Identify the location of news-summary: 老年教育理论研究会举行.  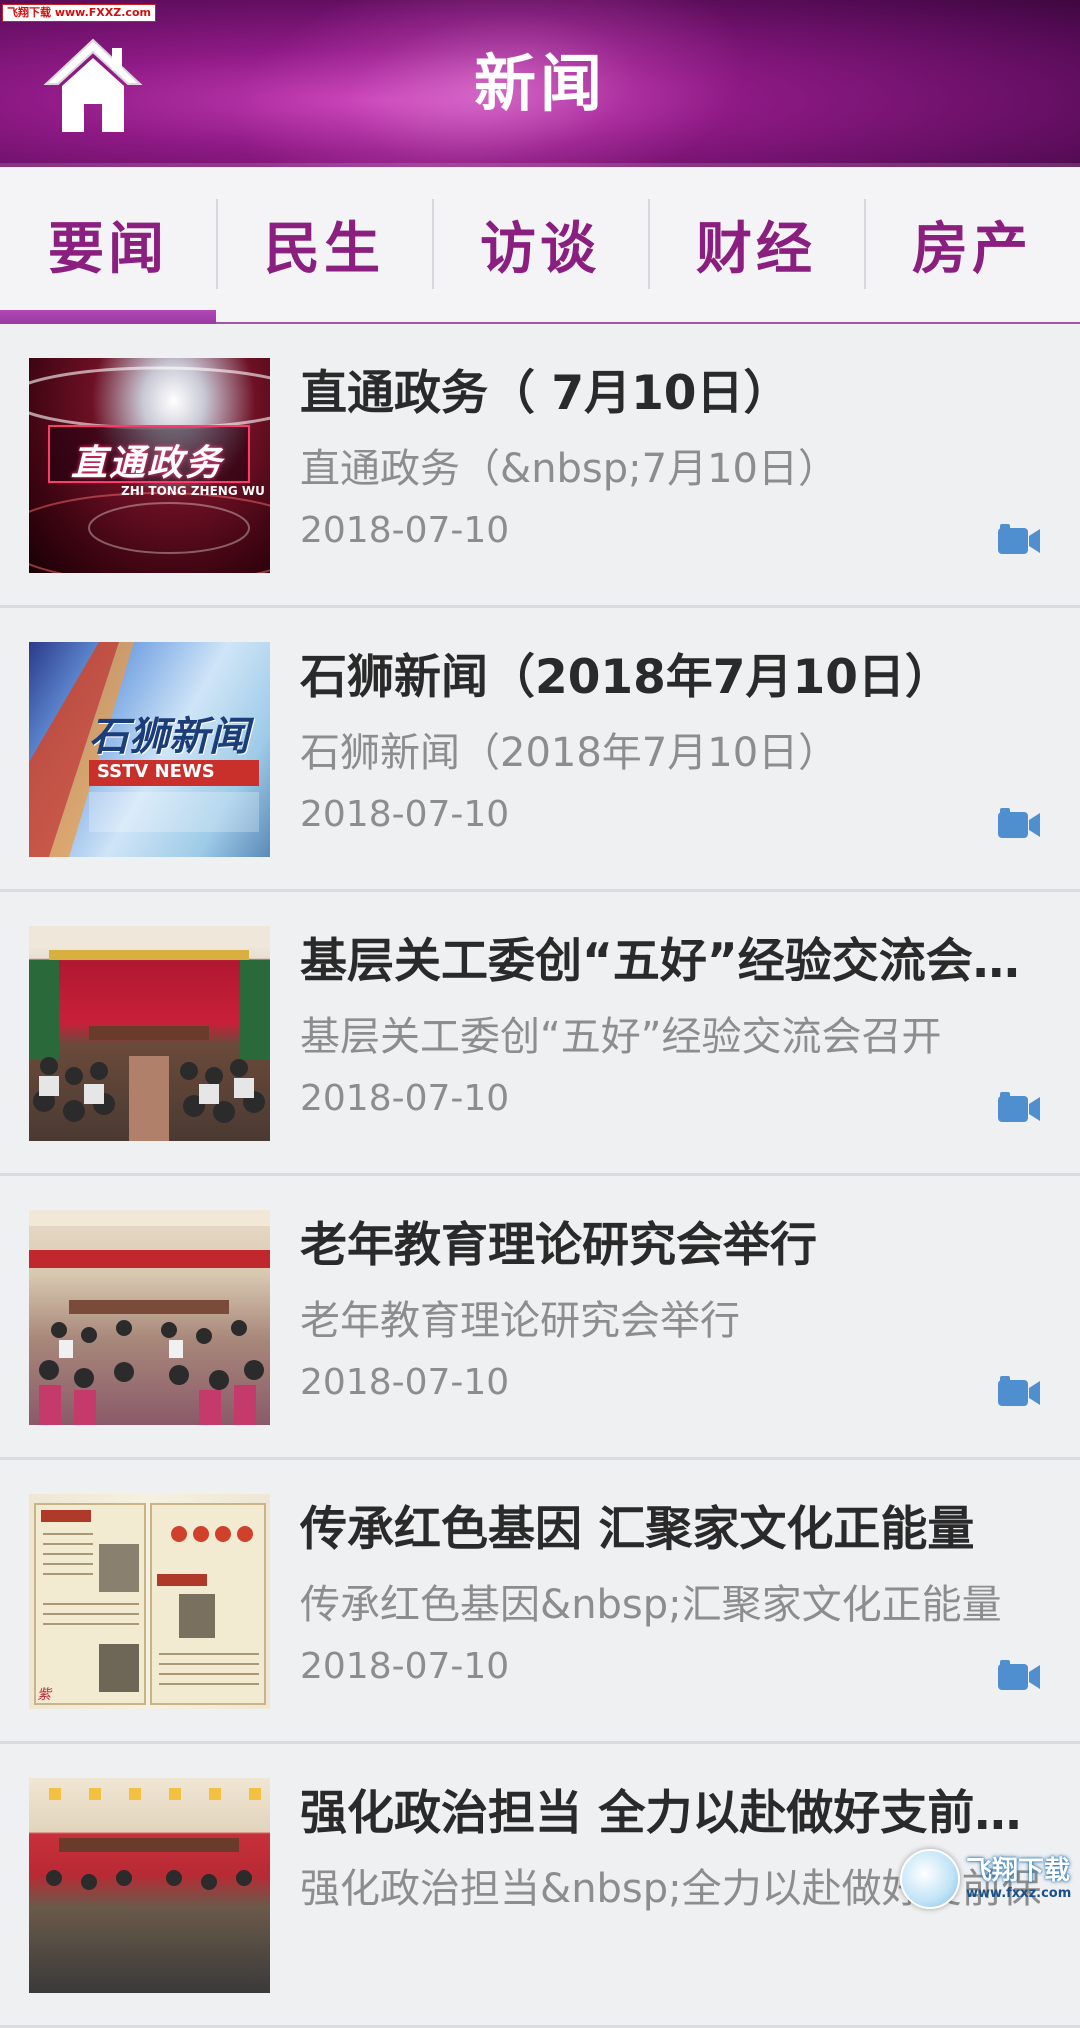
(520, 1321).